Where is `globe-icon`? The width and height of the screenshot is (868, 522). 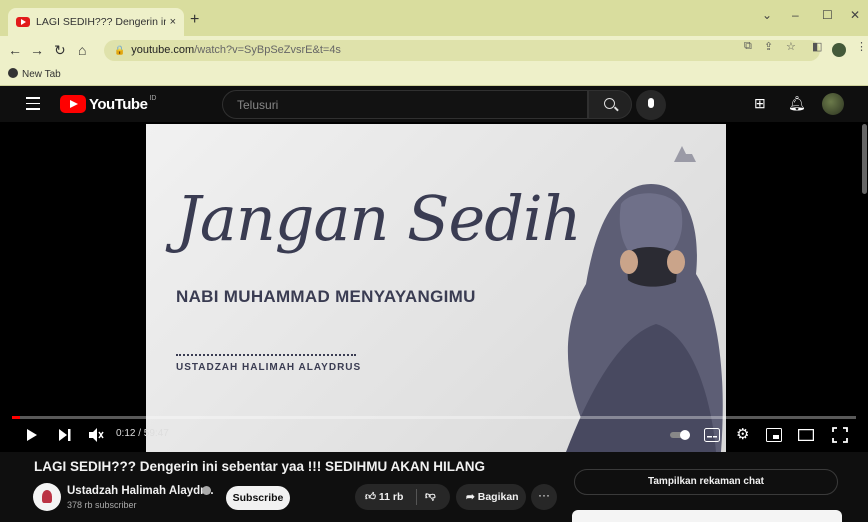 globe-icon is located at coordinates (13, 73).